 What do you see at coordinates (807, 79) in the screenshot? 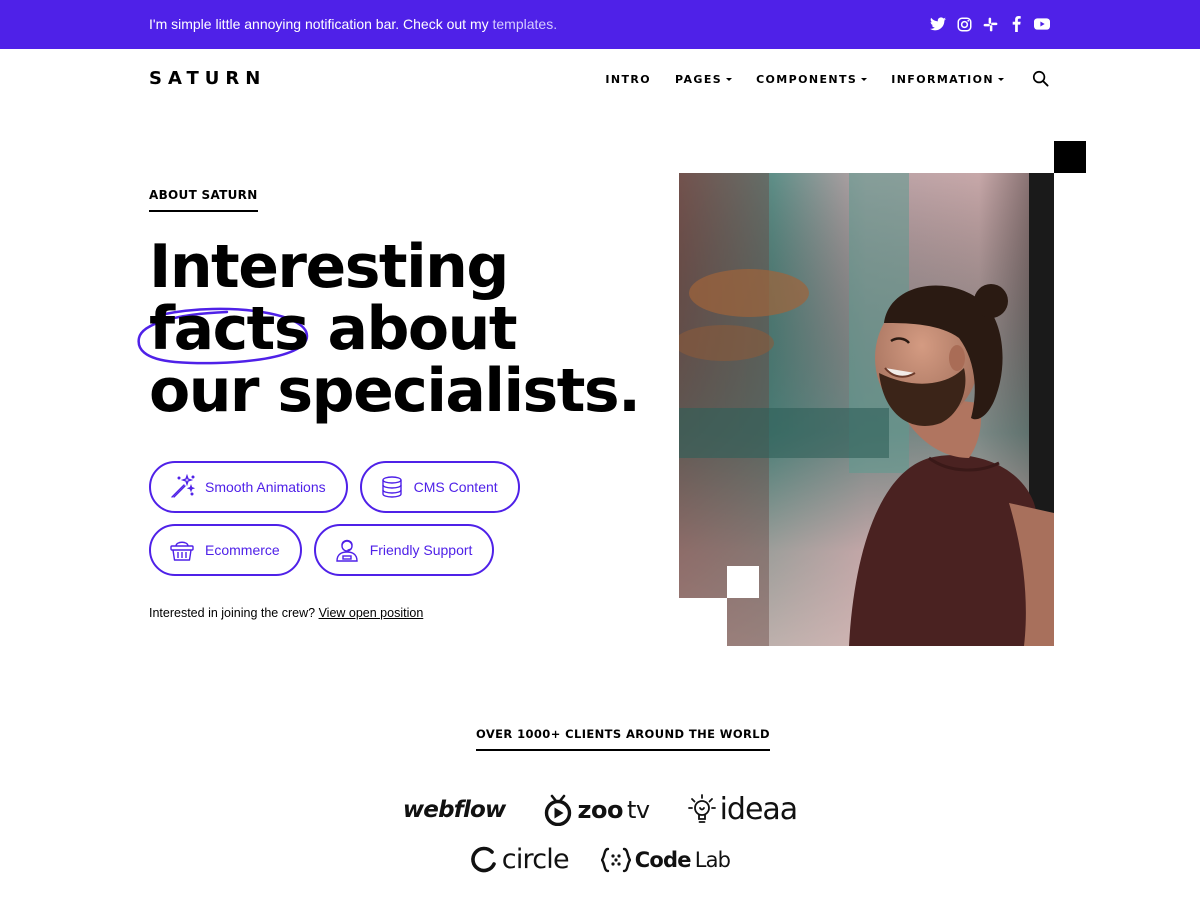
I see `nav-components-label: COMPONENTS` at bounding box center [807, 79].